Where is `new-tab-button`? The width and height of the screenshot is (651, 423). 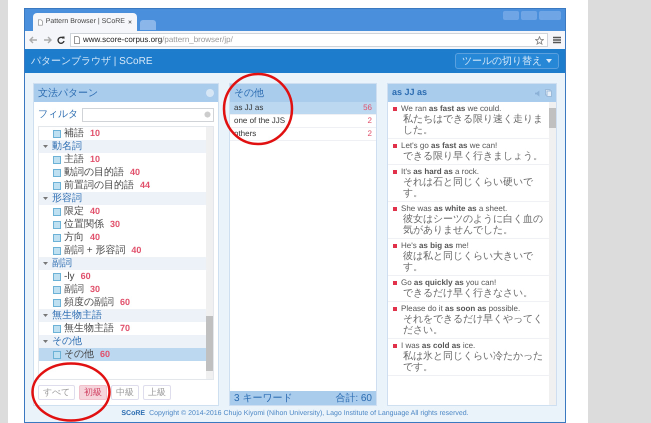
new-tab-button is located at coordinates (148, 25).